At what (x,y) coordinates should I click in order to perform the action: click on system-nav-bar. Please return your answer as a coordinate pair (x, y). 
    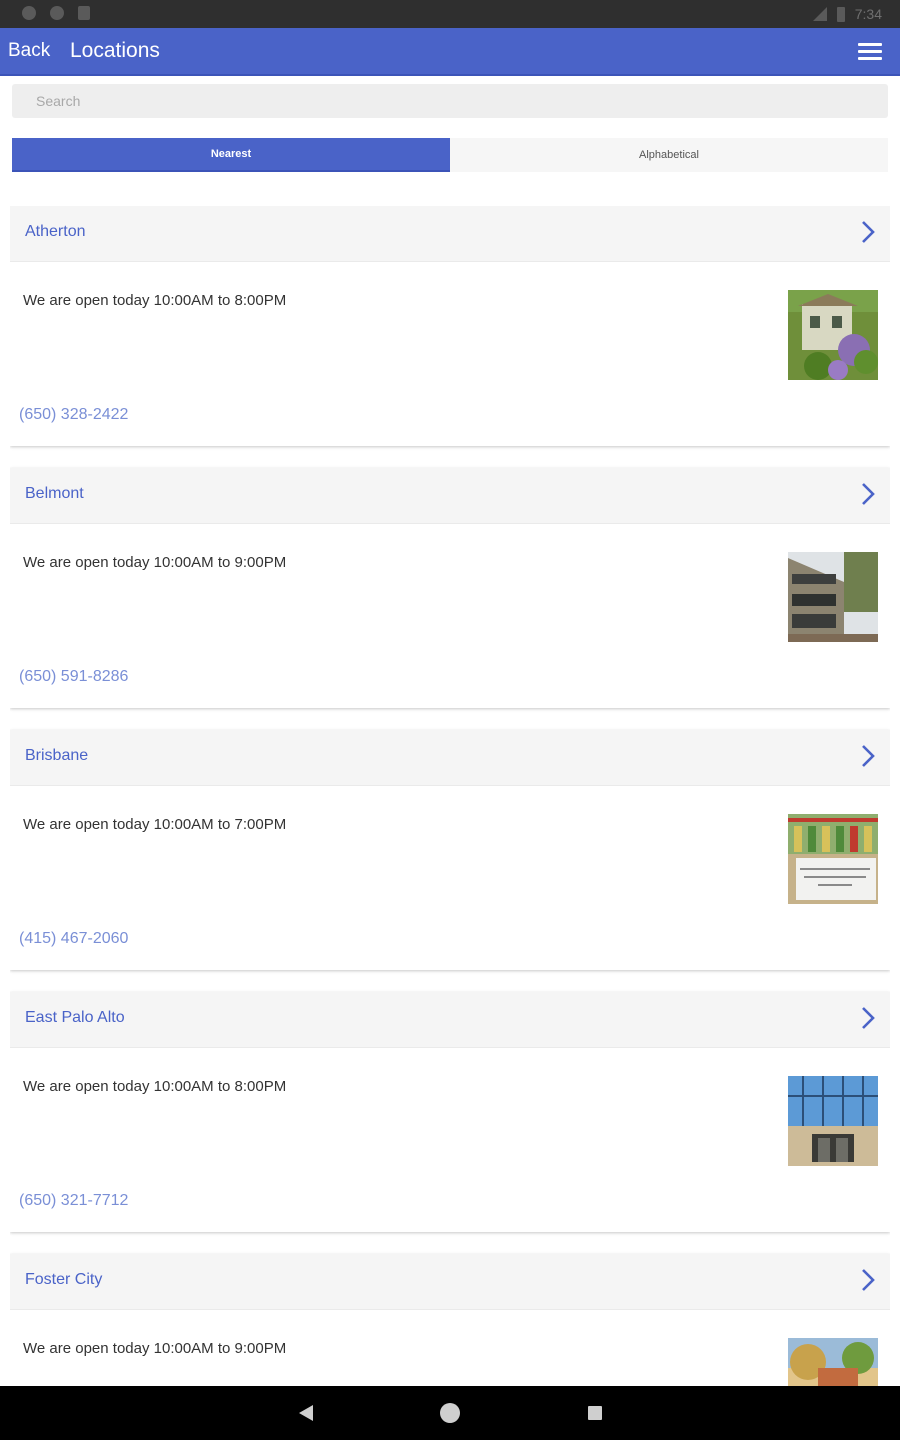
    Looking at the image, I should click on (450, 1413).